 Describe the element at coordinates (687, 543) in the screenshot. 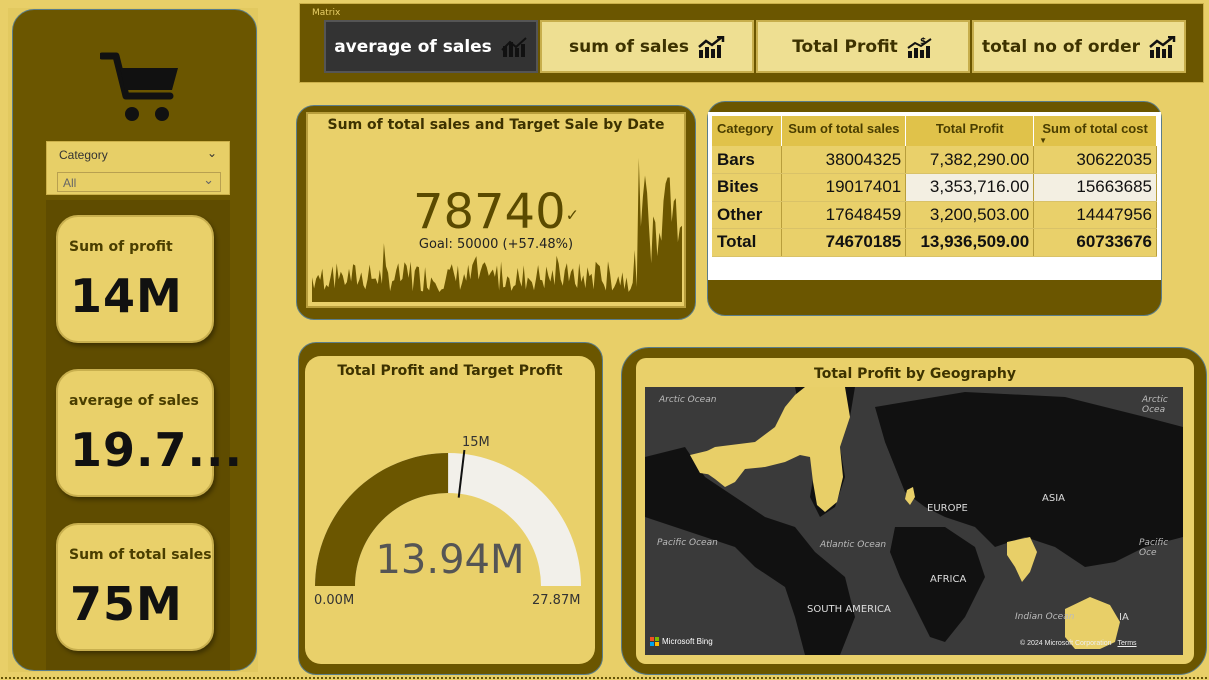

I see `map-label-pacific-ocean: Pacific Ocean` at that location.